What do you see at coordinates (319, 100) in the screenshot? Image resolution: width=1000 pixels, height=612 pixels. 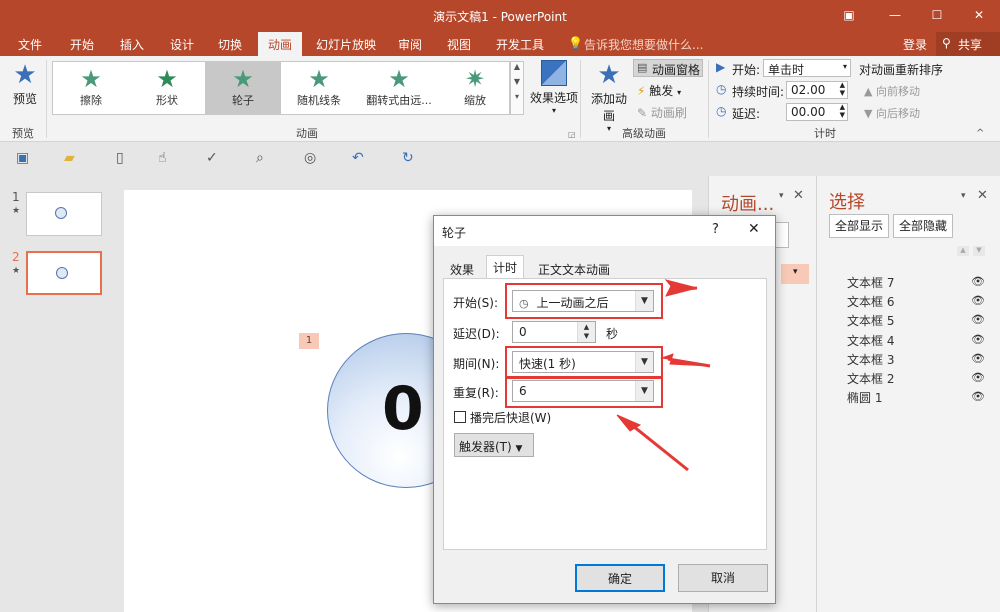 I see `gallery-item-label: 随机线条` at bounding box center [319, 100].